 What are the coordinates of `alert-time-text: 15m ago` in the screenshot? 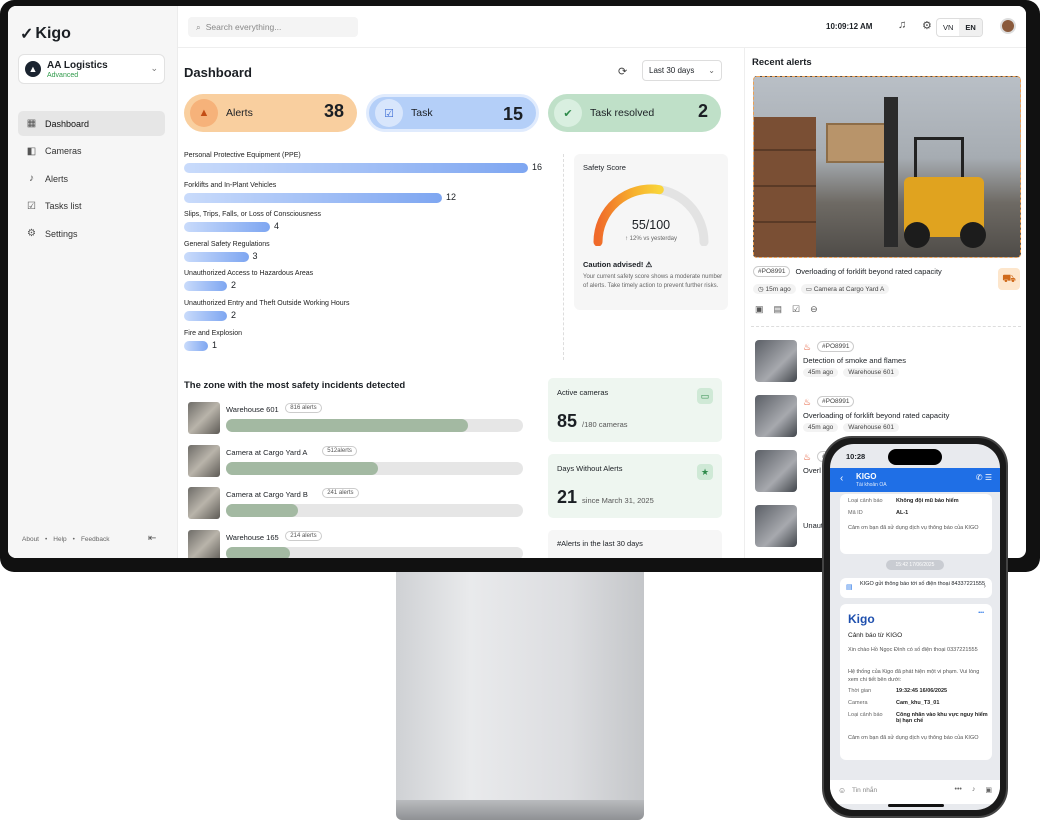 It's located at (778, 289).